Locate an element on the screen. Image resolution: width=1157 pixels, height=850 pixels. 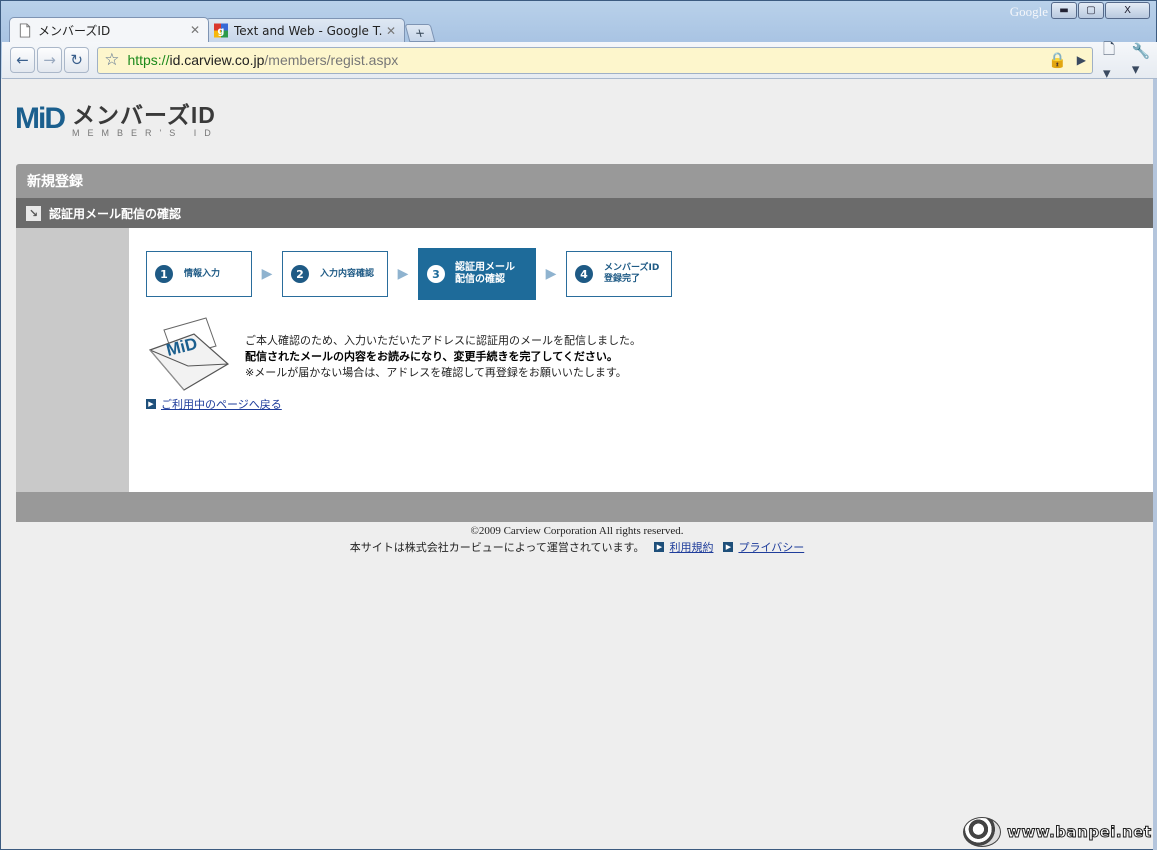
logo-text: メンバーズID MEMBER'S ID is located at coordinates (145, 120).